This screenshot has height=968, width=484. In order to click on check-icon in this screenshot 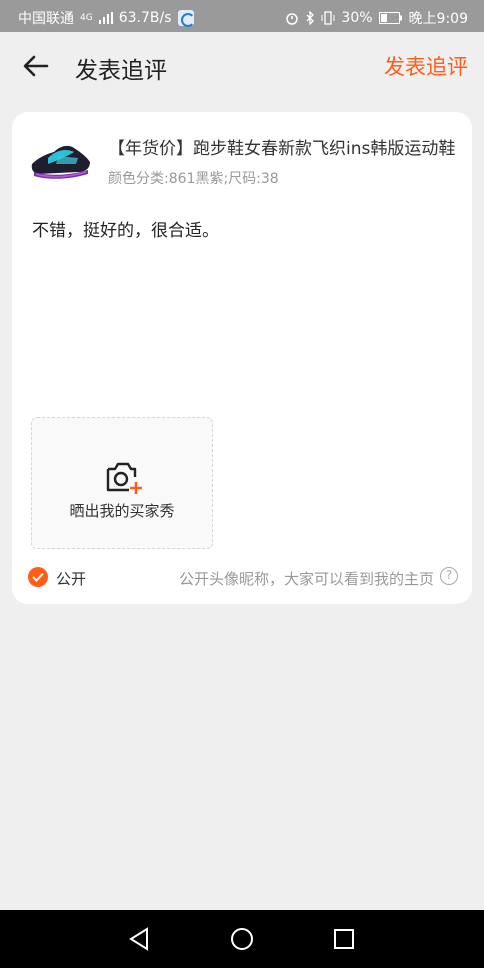, I will do `click(38, 577)`.